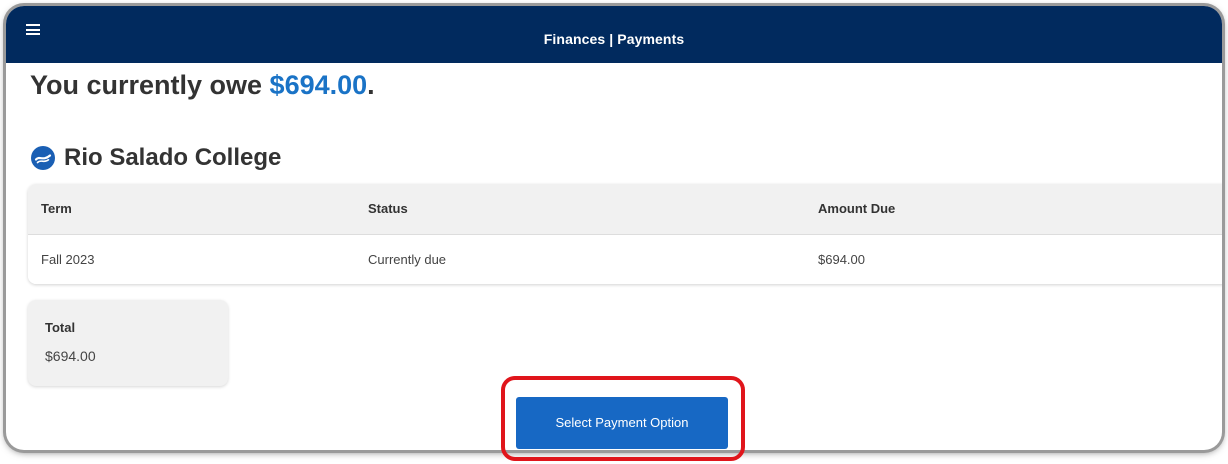 This screenshot has height=464, width=1228. What do you see at coordinates (625, 209) in the screenshot?
I see `table-header-row: Term Status Amount Due` at bounding box center [625, 209].